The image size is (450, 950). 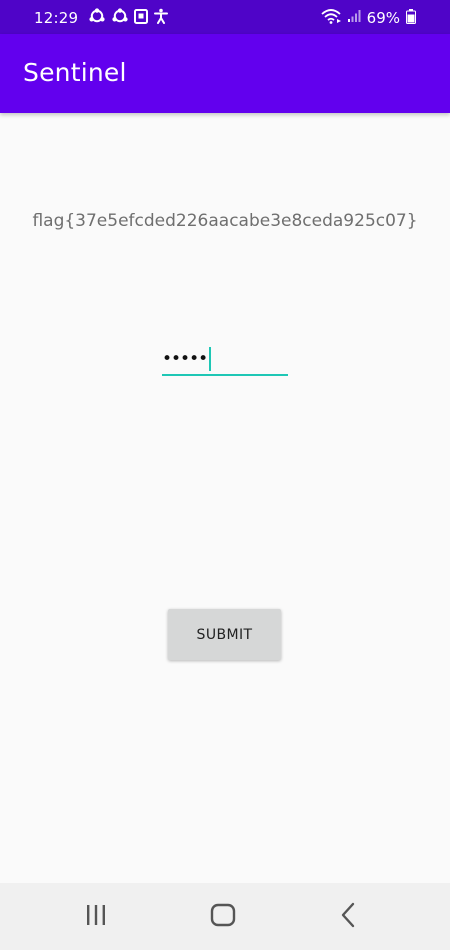 What do you see at coordinates (225, 375) in the screenshot?
I see `password-field-underline` at bounding box center [225, 375].